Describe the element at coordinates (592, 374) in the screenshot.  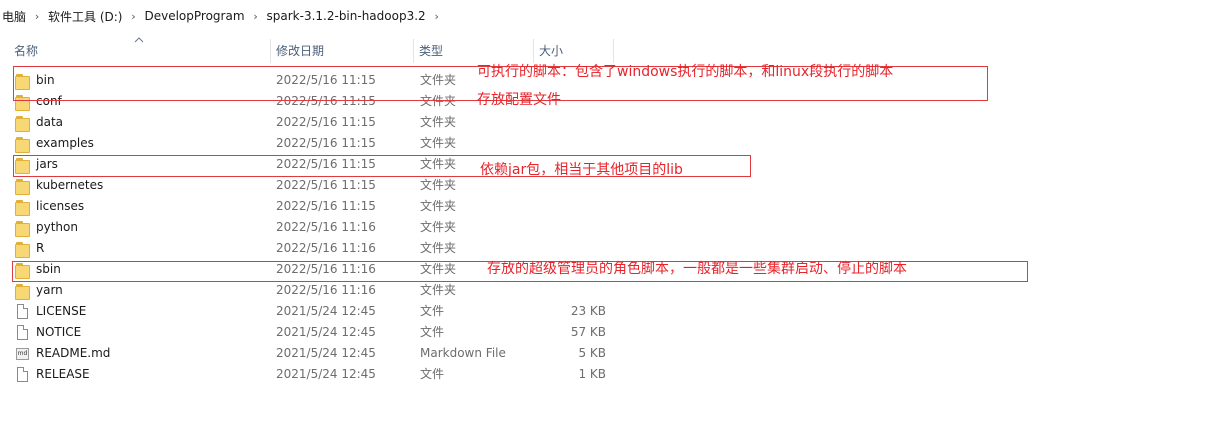
I see `file-size: 1 KB` at that location.